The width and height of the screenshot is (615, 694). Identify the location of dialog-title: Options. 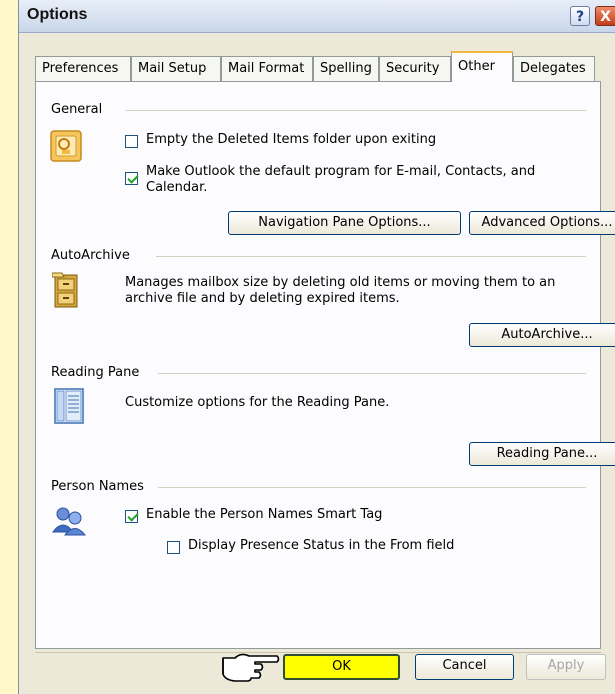
(57, 14).